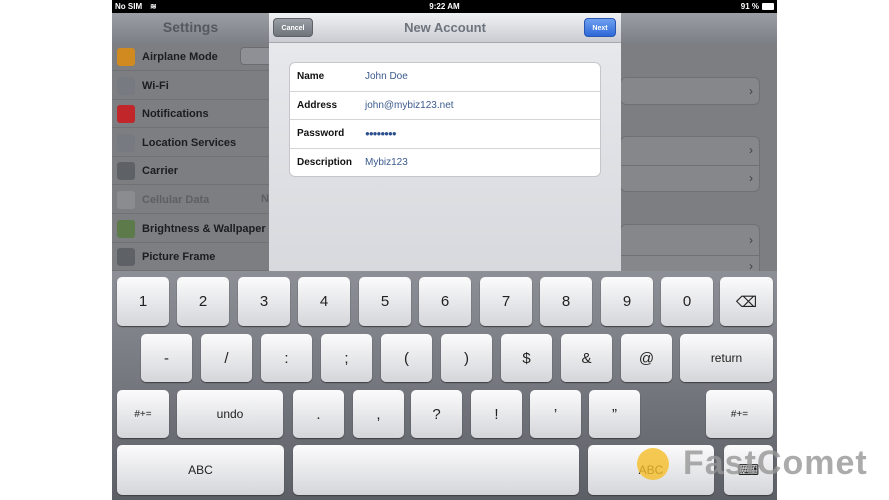  Describe the element at coordinates (409, 106) in the screenshot. I see `address-field: john@mybiz123.net` at that location.